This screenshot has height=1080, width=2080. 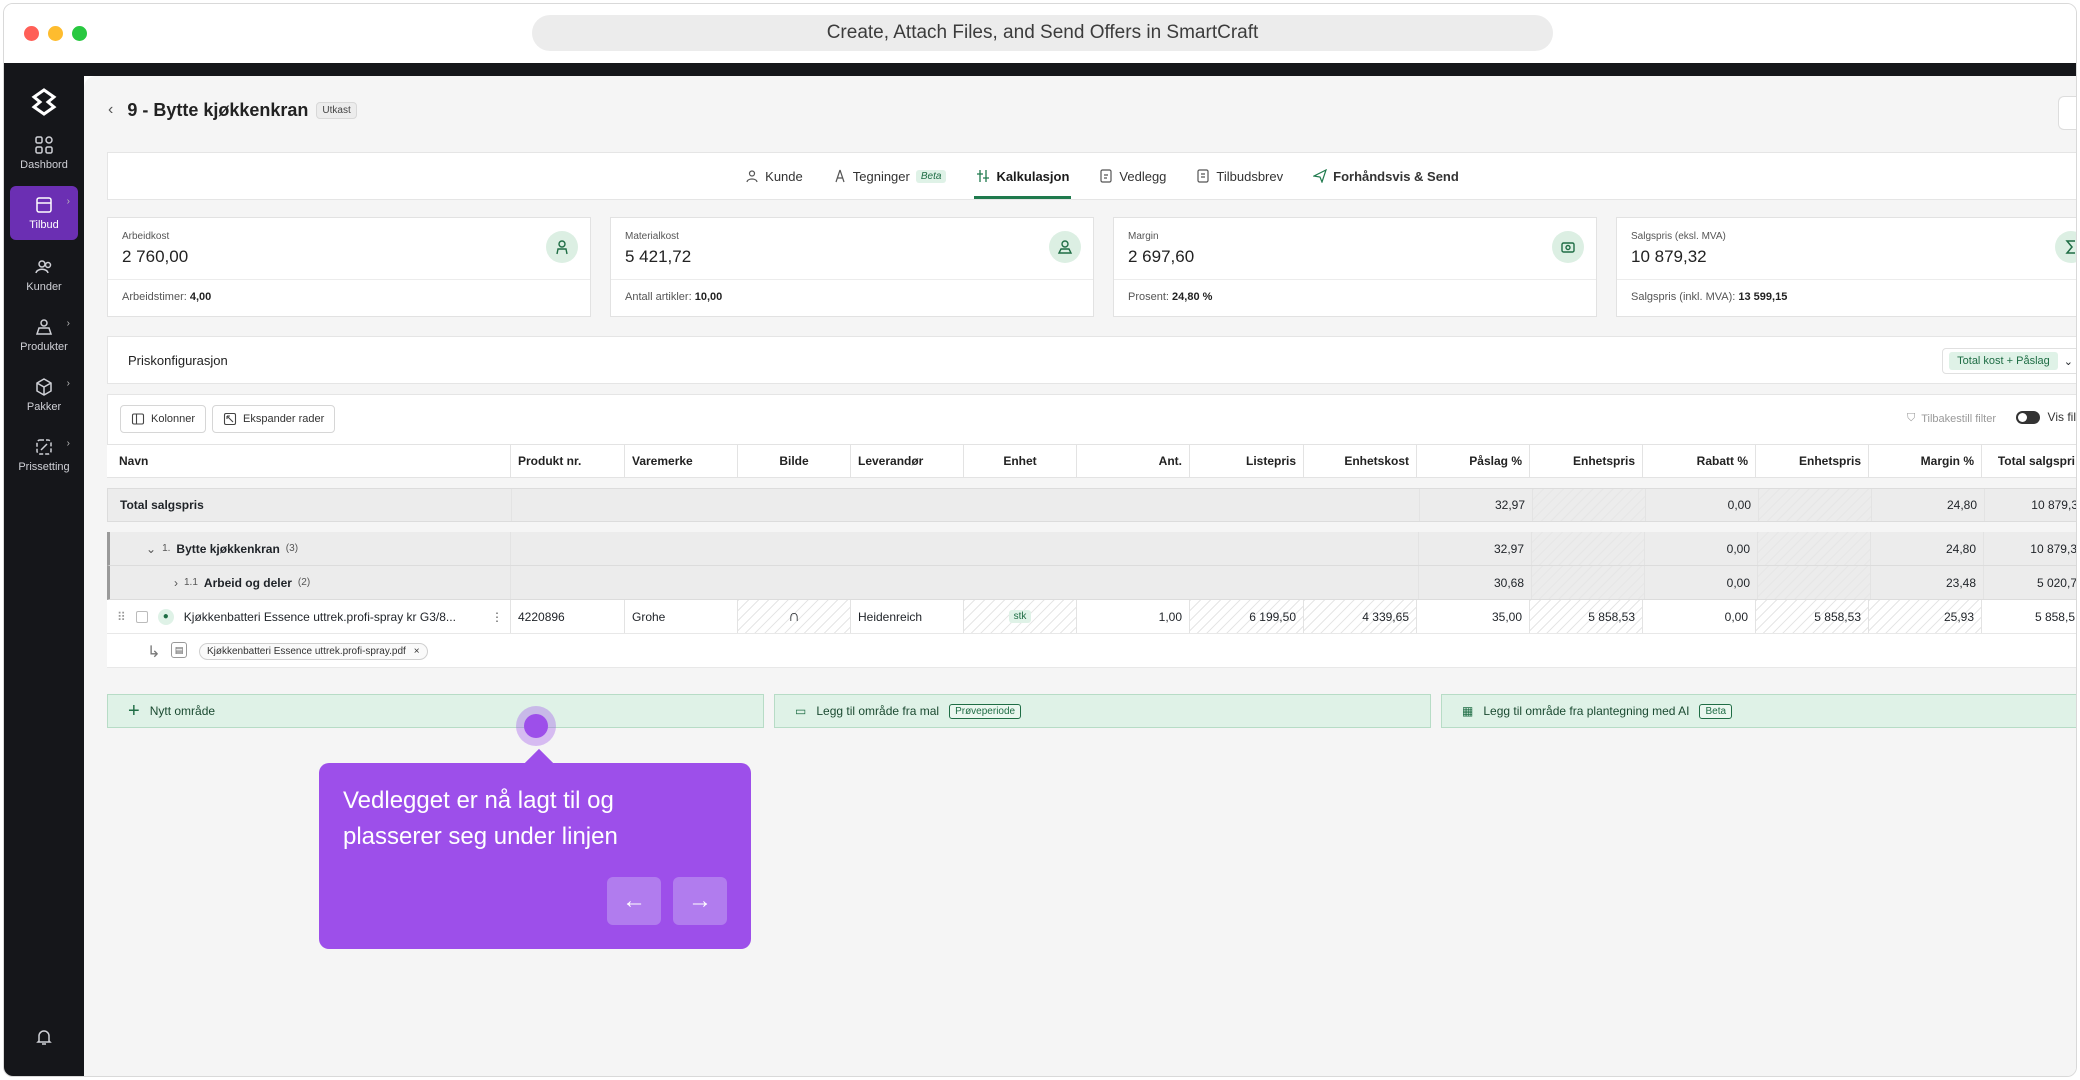 I want to click on reset-filter-button: ⛉ Tilbakestill filter, so click(x=1951, y=418).